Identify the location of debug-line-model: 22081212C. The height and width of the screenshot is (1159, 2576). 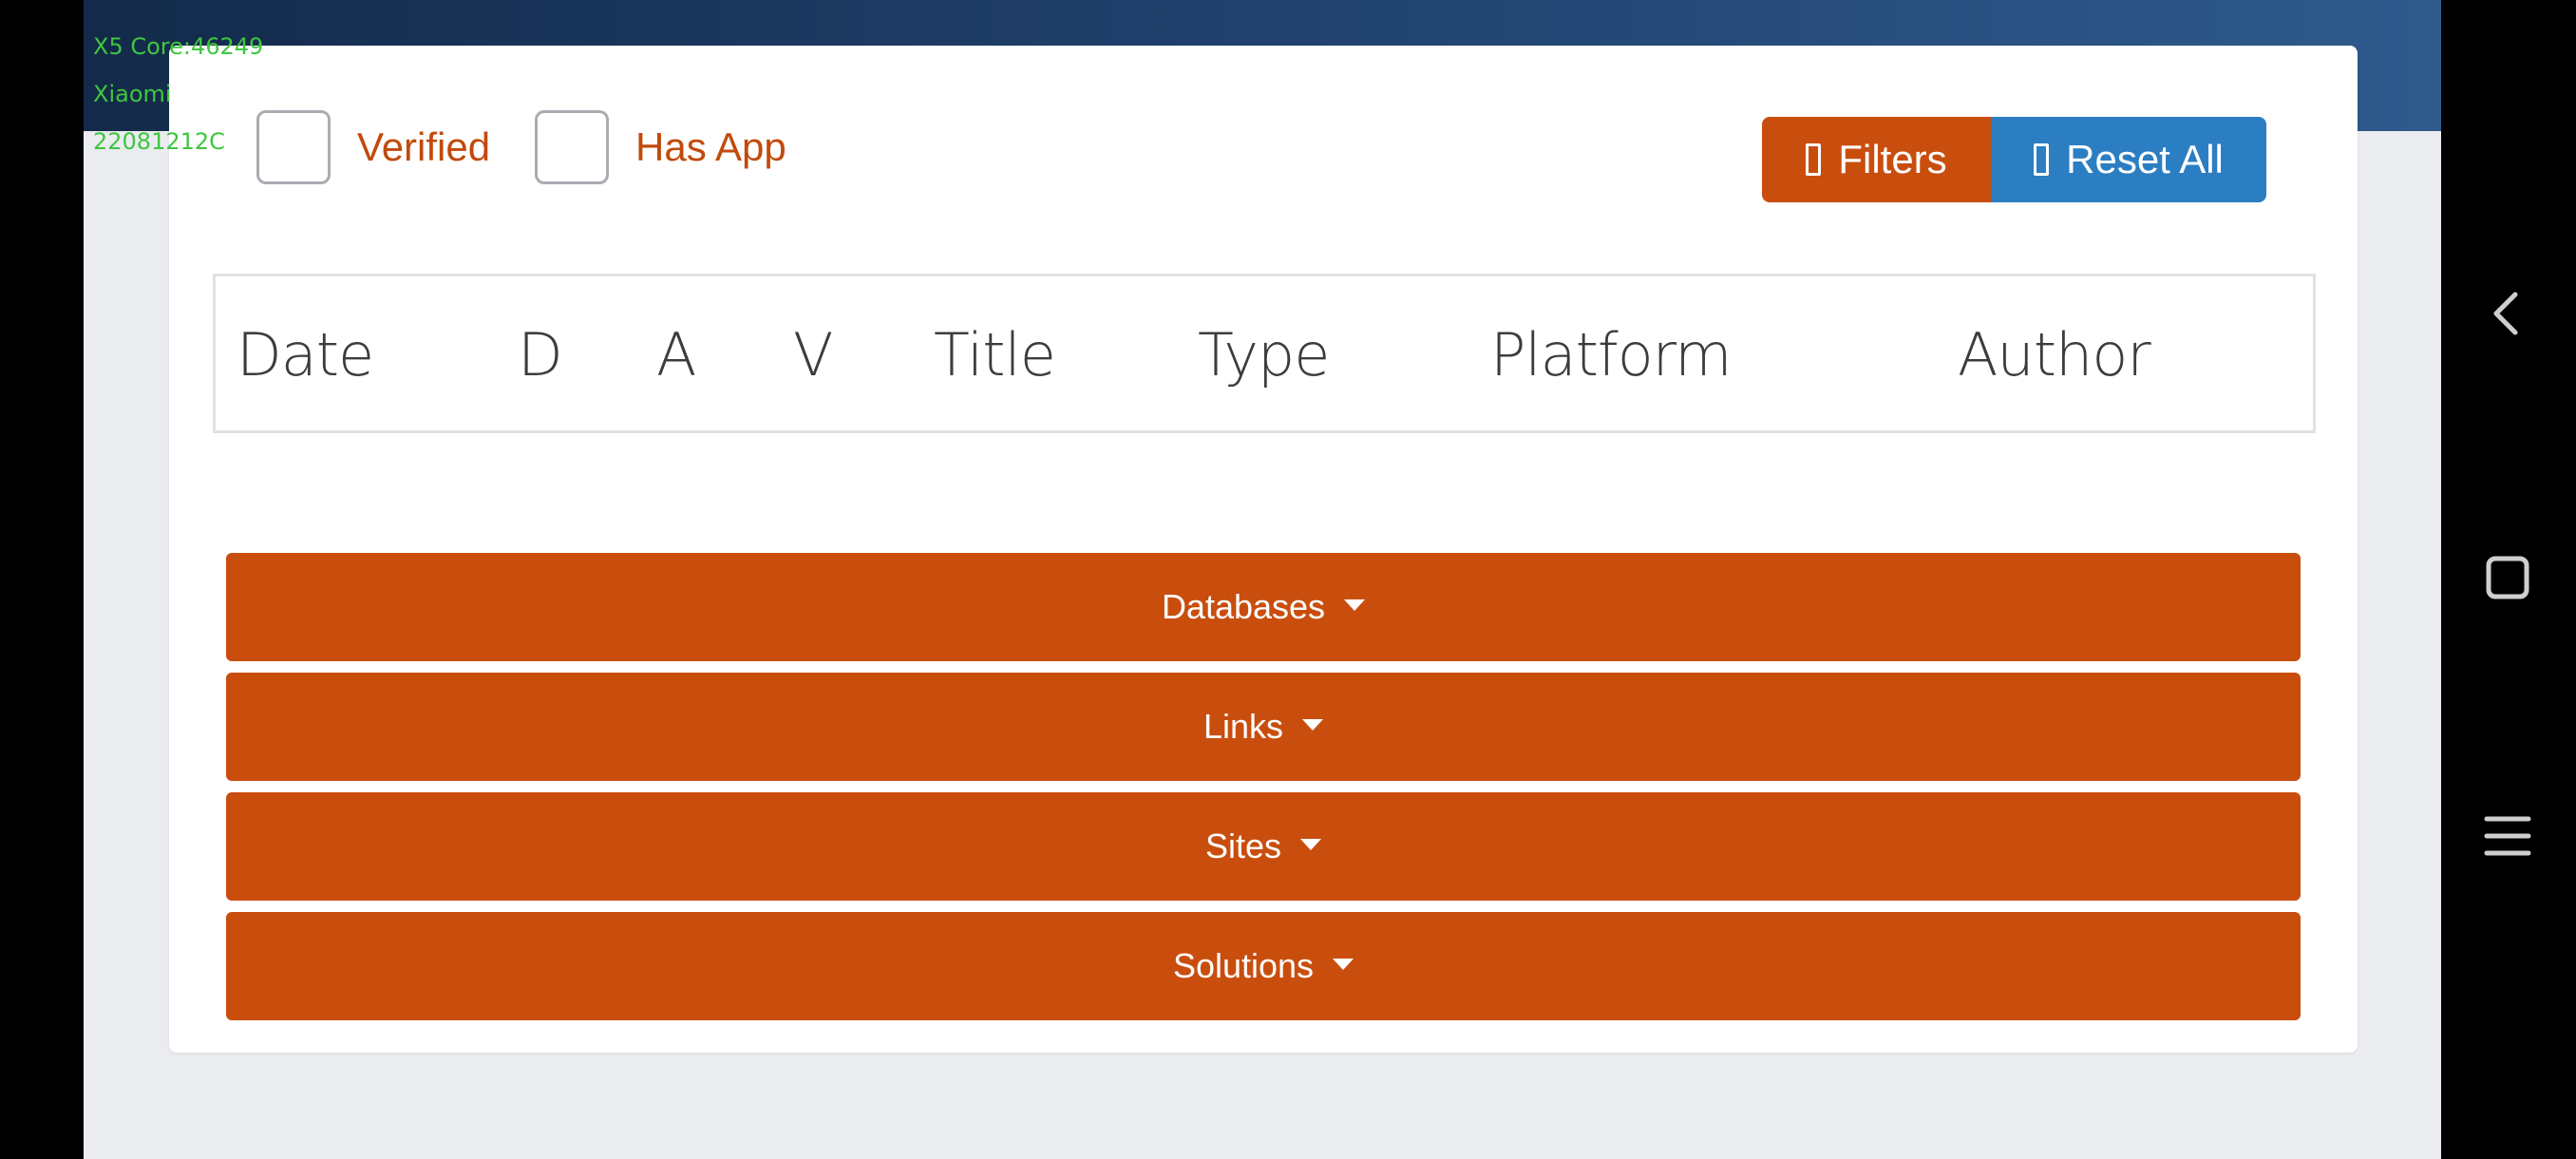
(159, 141).